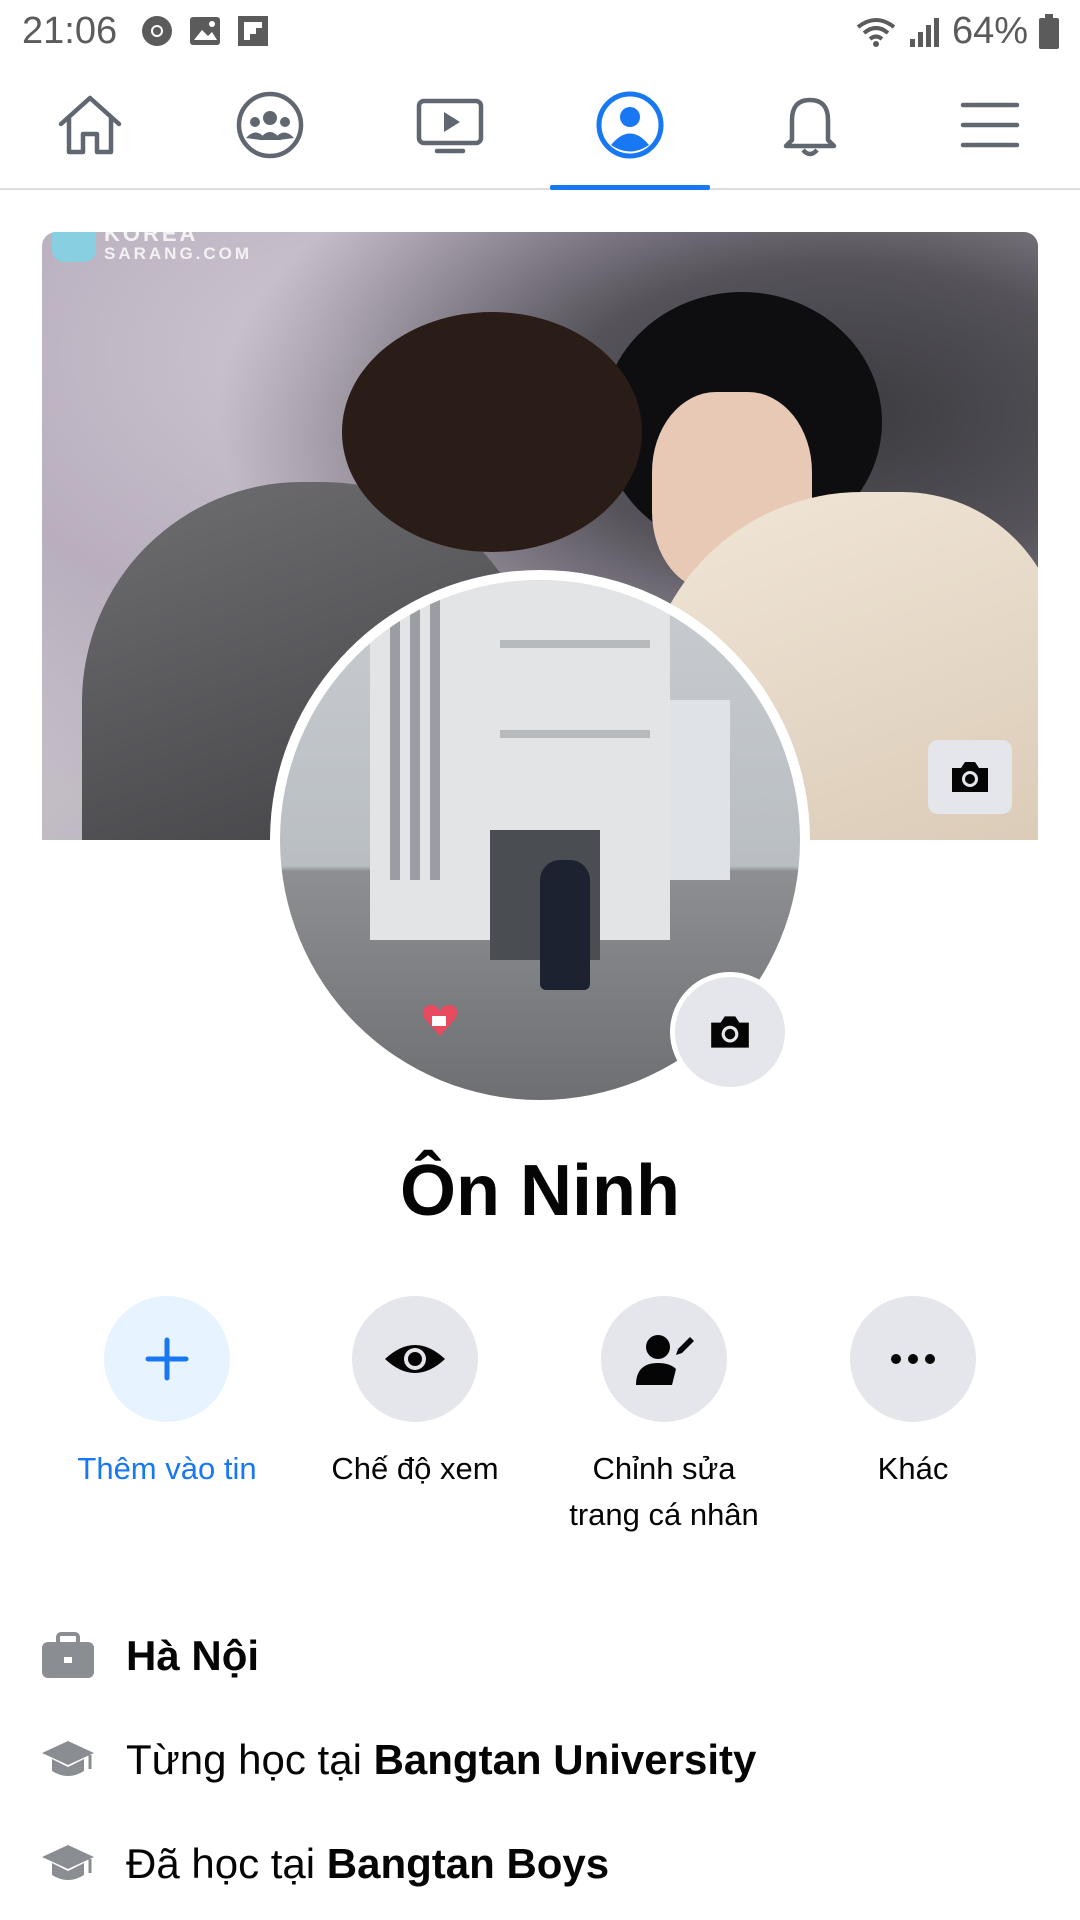 This screenshot has height=1920, width=1080. What do you see at coordinates (74, 247) in the screenshot?
I see `cover-watermark-badge` at bounding box center [74, 247].